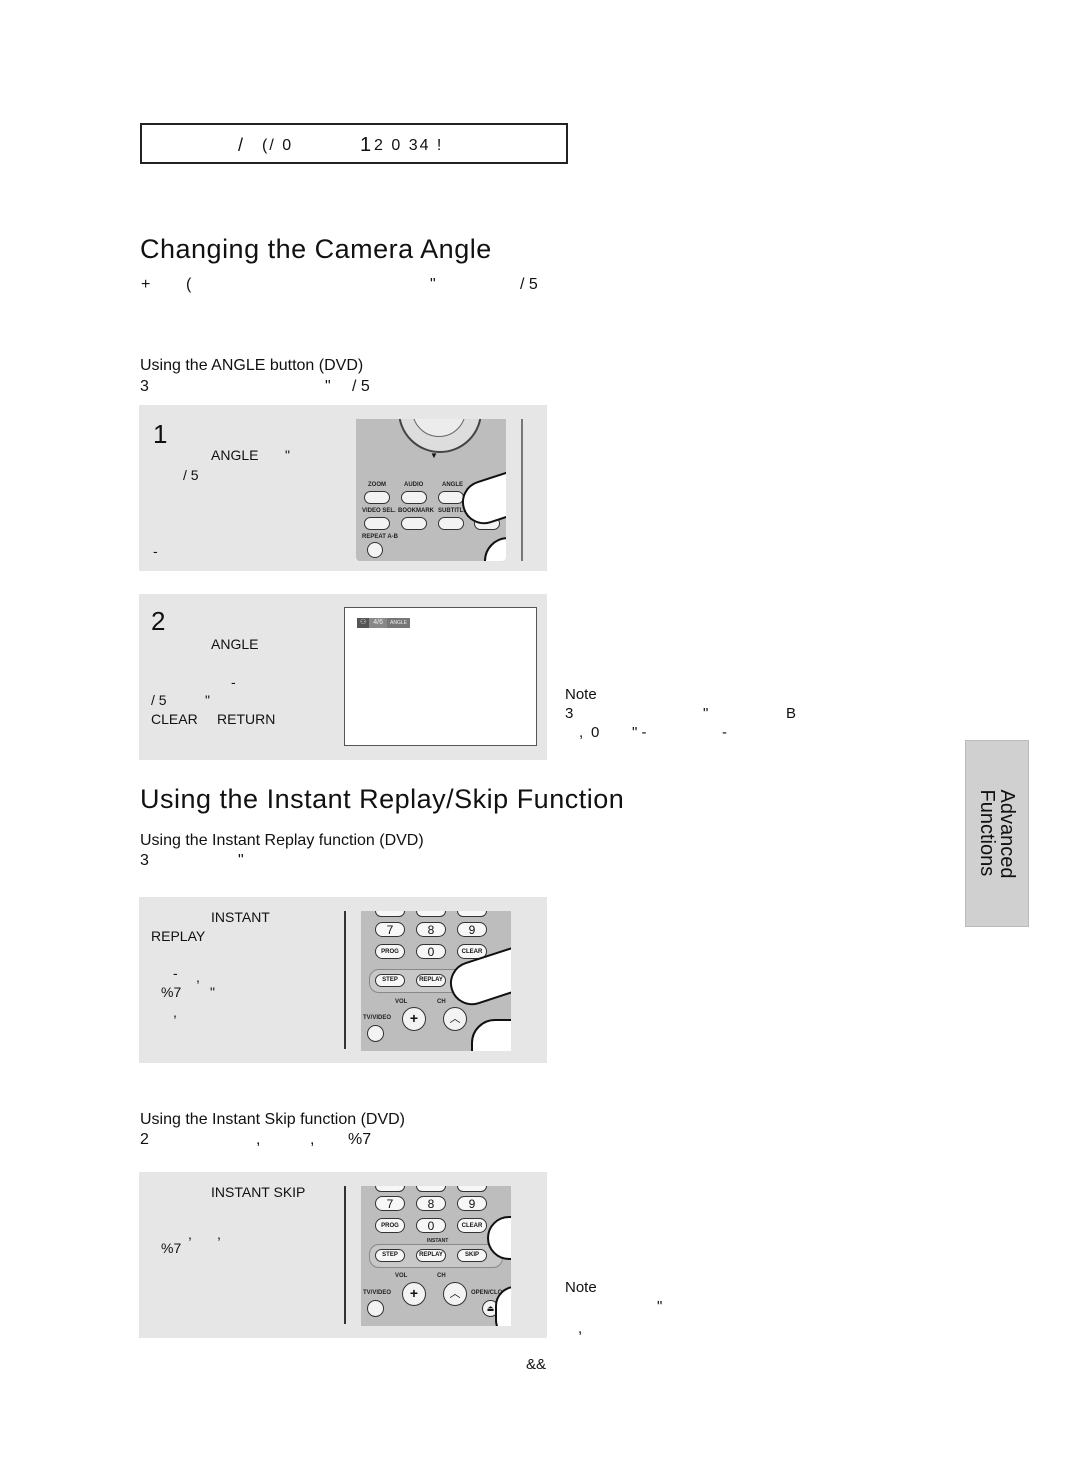  I want to click on side-tab-advanced-functions: Advanced Functions, so click(997, 833).